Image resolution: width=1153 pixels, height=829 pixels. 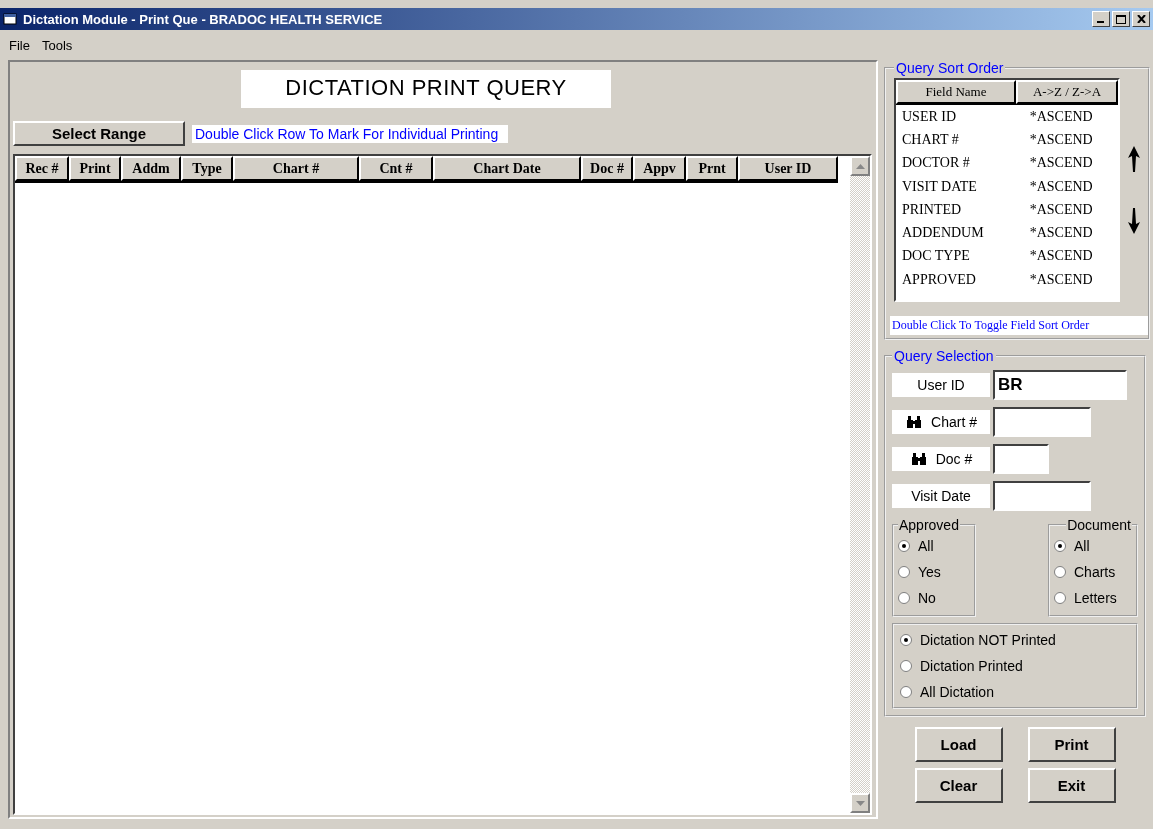 What do you see at coordinates (396, 168) in the screenshot?
I see `column-header: Cnt #` at bounding box center [396, 168].